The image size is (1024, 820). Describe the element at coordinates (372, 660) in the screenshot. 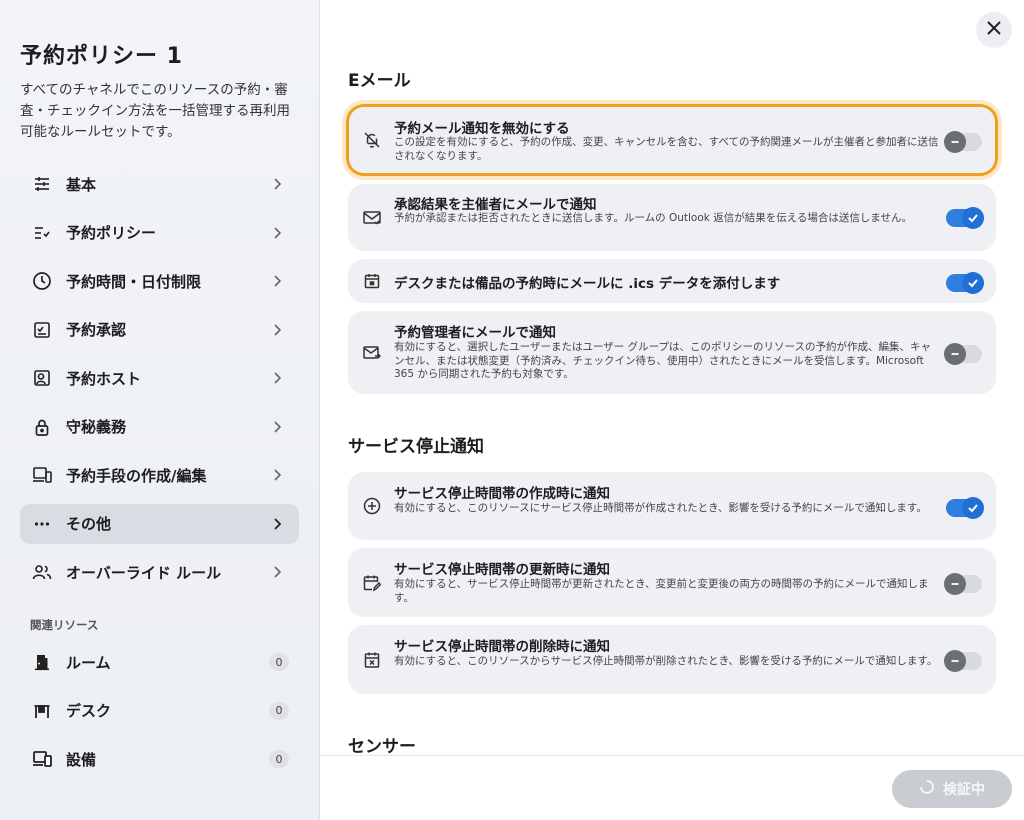

I see `calendar-x-icon` at that location.